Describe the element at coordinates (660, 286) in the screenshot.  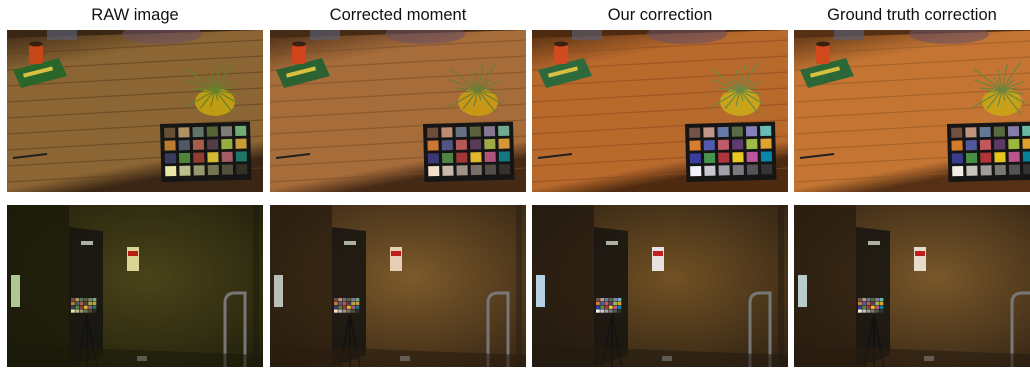
I see `image-ours-doorway` at that location.